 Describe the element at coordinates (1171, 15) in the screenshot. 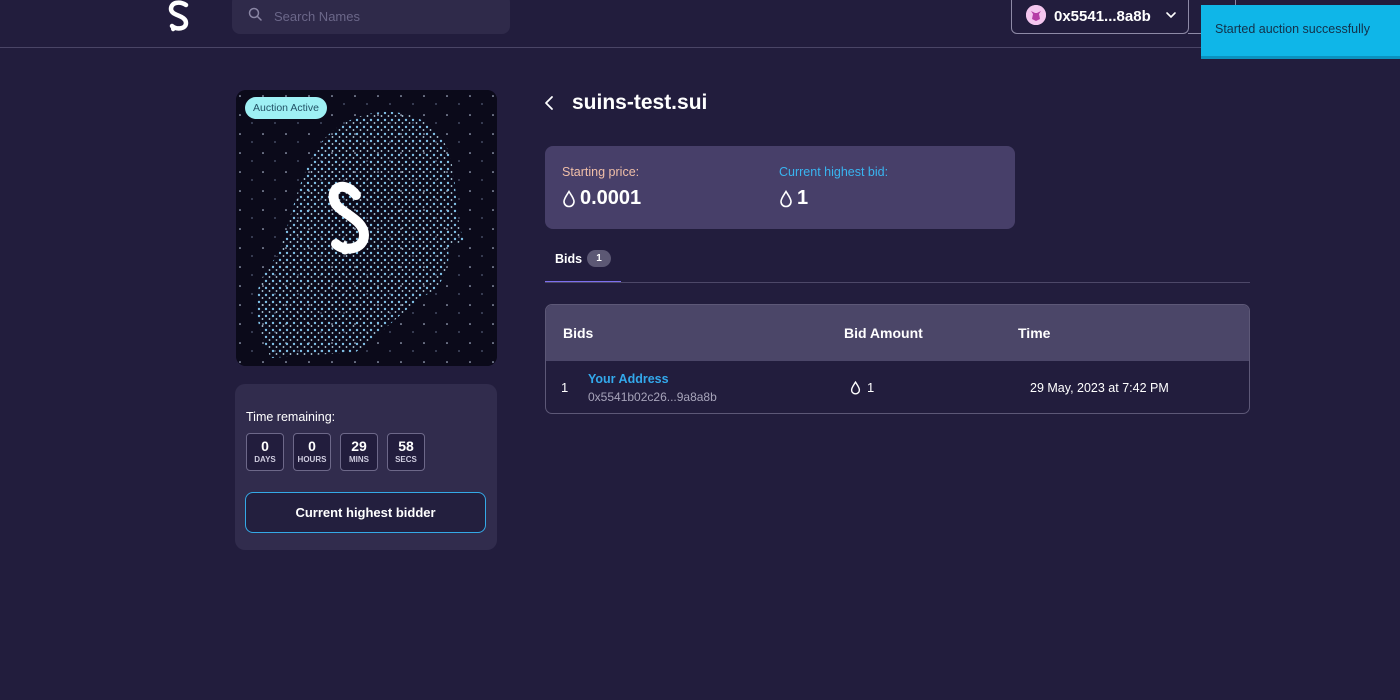

I see `chevron-down-icon` at that location.